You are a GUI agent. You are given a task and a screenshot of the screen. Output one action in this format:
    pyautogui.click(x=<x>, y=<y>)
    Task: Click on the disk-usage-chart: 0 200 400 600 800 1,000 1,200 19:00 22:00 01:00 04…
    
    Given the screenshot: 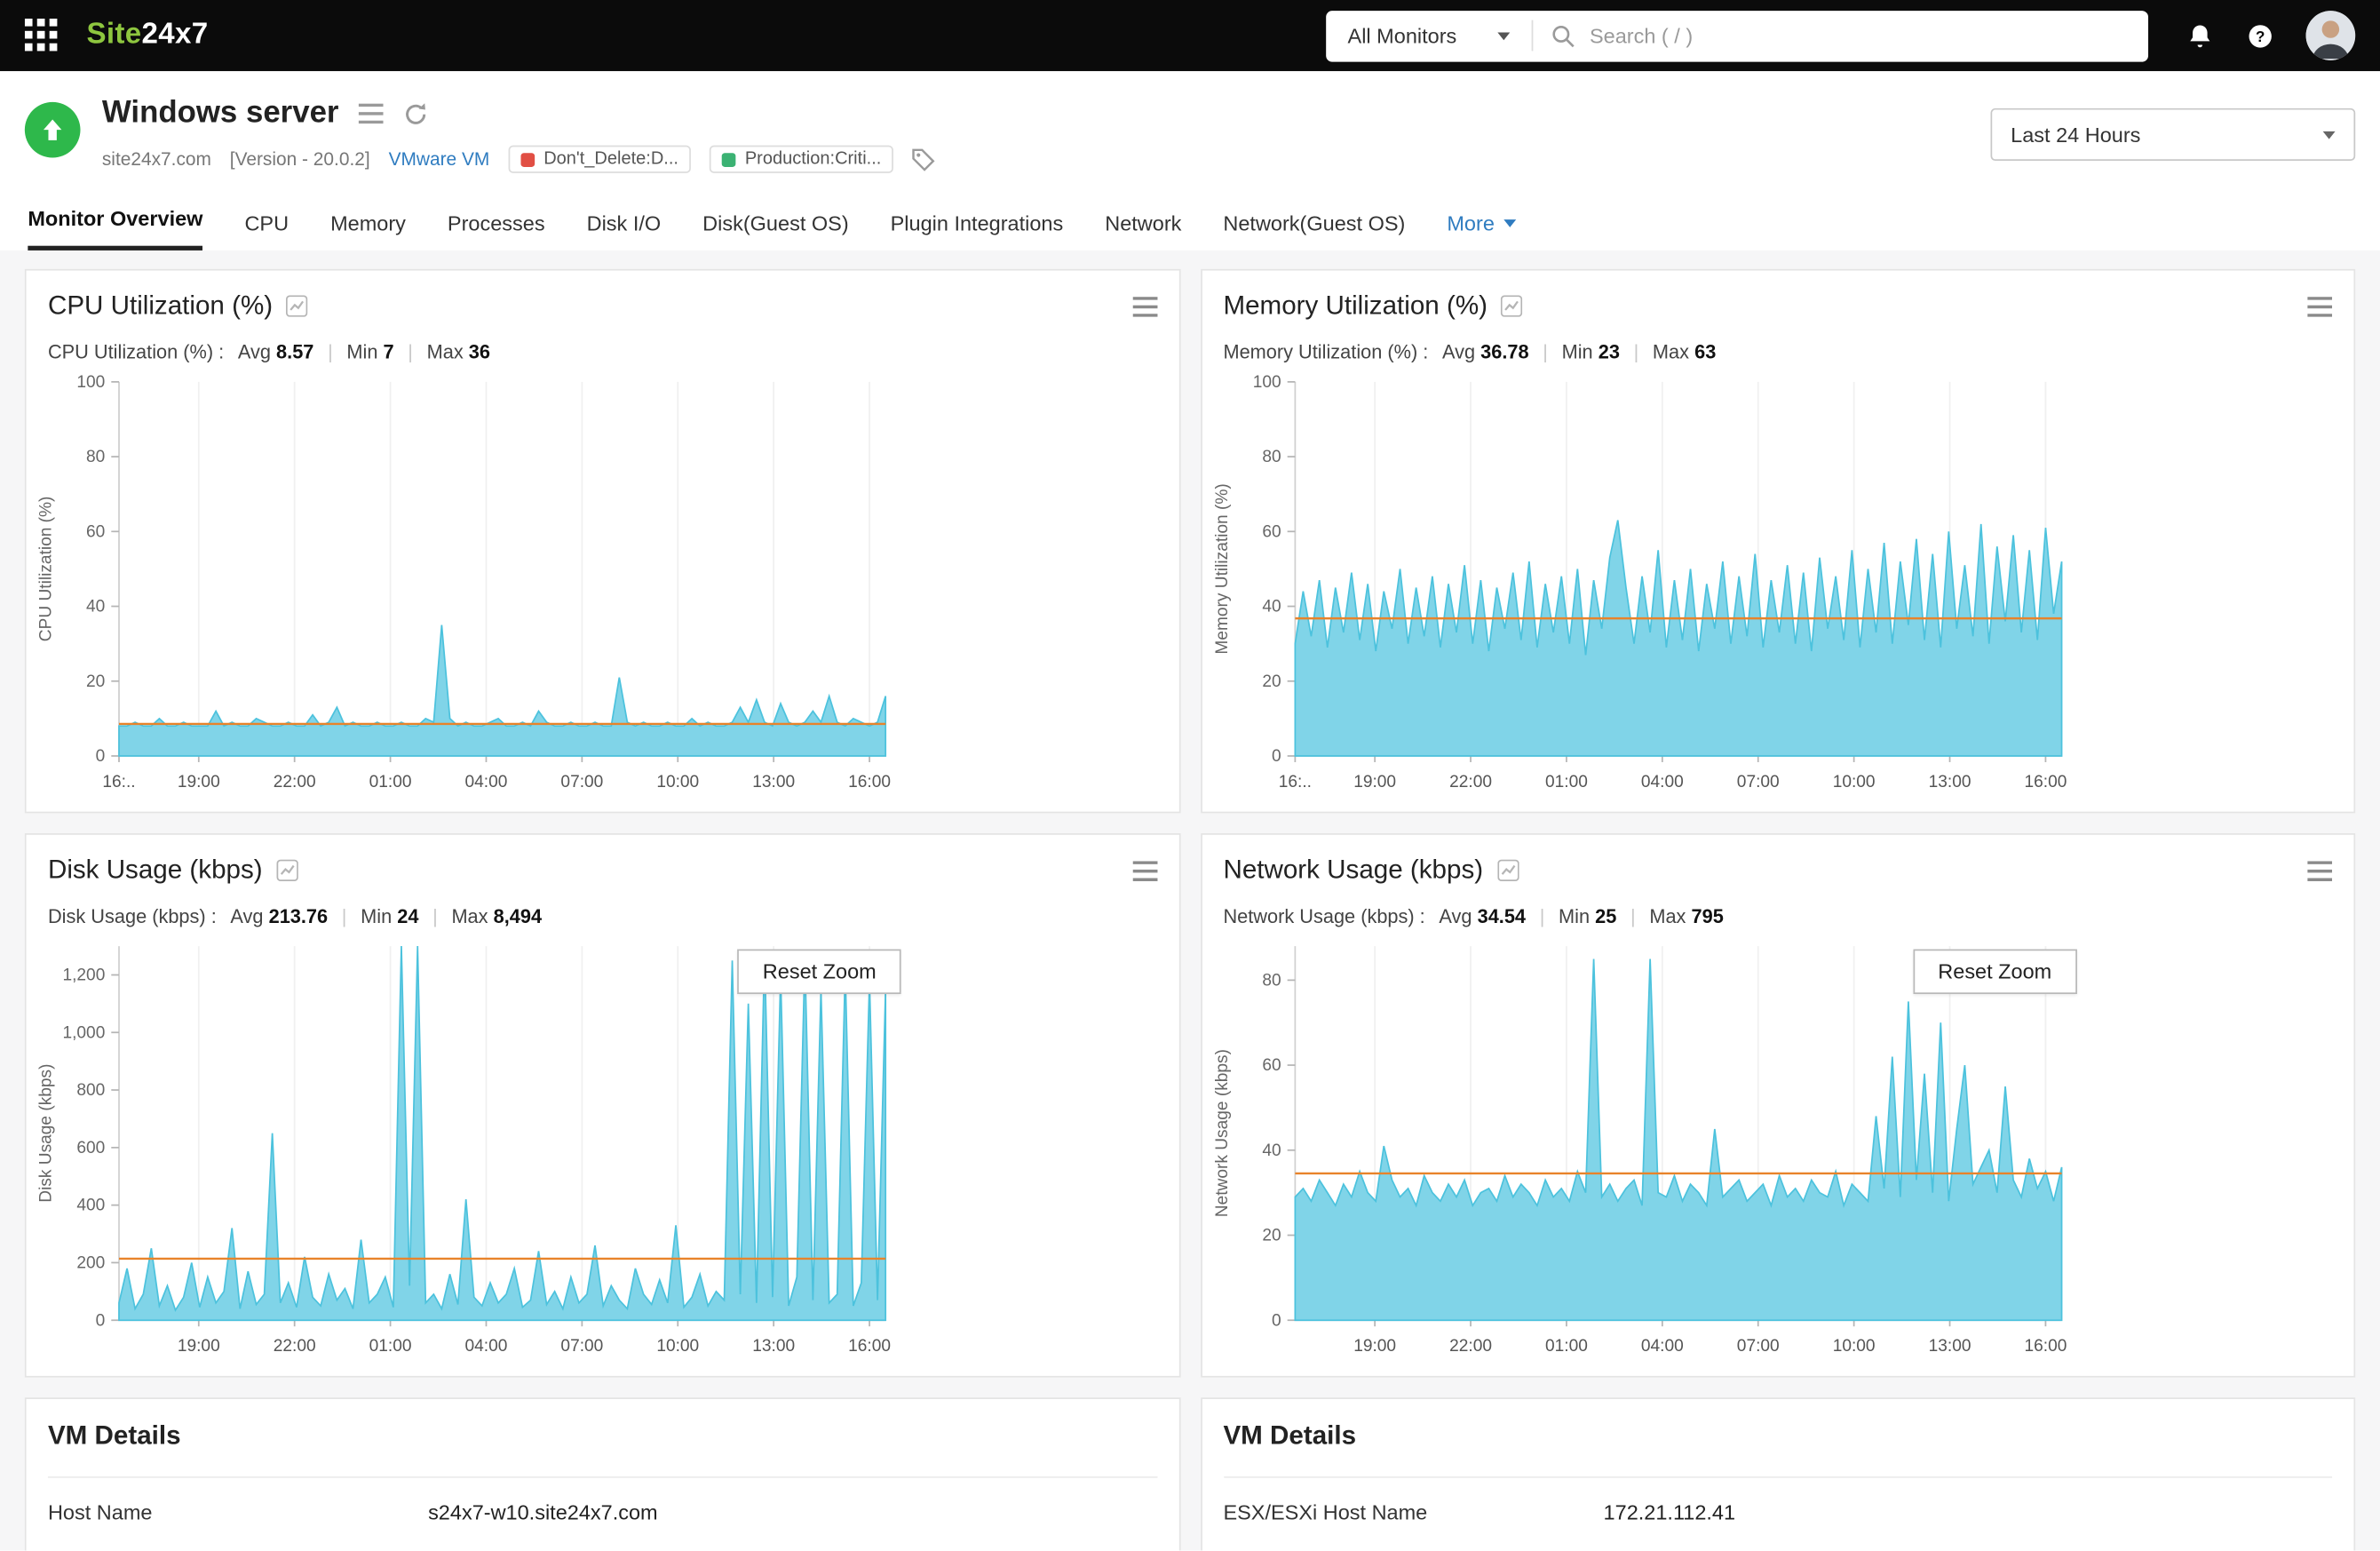 What is the action you would take?
    pyautogui.click(x=467, y=1147)
    